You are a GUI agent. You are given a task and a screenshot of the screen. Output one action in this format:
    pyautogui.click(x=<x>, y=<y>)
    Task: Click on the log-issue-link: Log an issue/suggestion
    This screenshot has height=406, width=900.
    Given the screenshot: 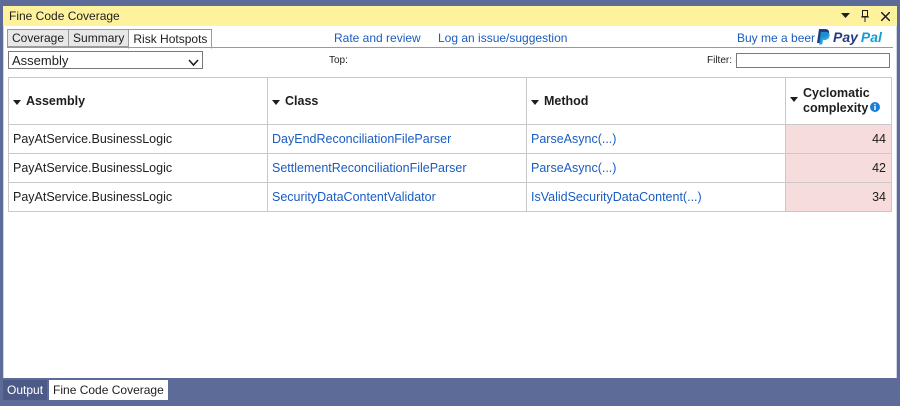 What is the action you would take?
    pyautogui.click(x=502, y=38)
    